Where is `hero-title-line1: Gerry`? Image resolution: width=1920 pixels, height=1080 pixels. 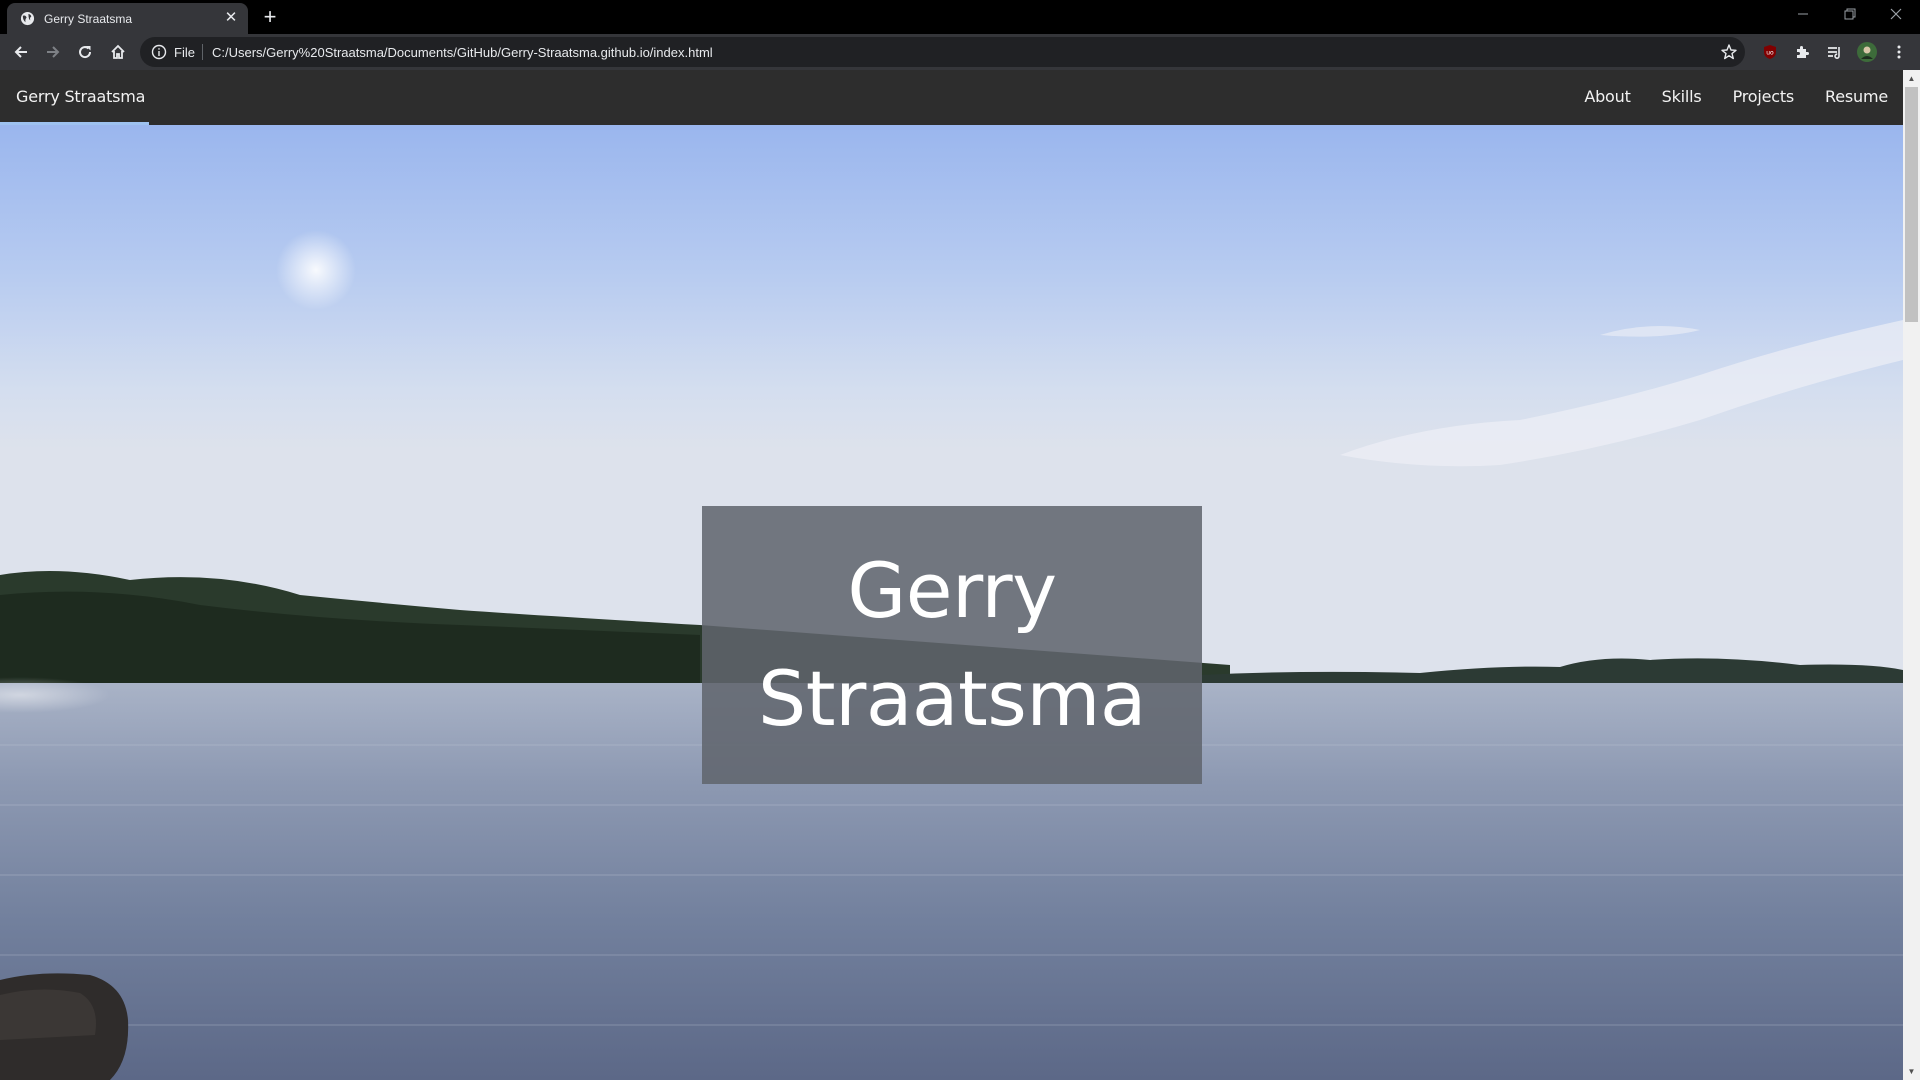
hero-title-line1: Gerry is located at coordinates (952, 590).